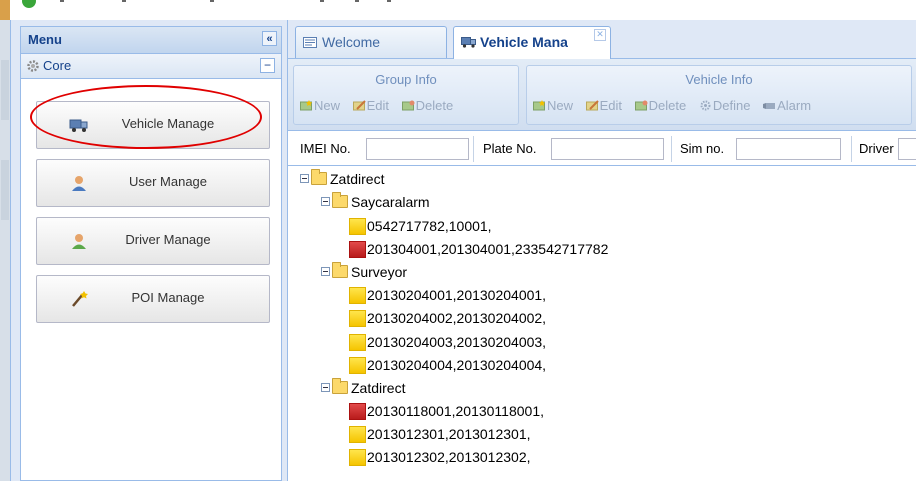 The height and width of the screenshot is (481, 916). I want to click on tab-vehicle-manage-label: Vehicle Mana, so click(524, 42).